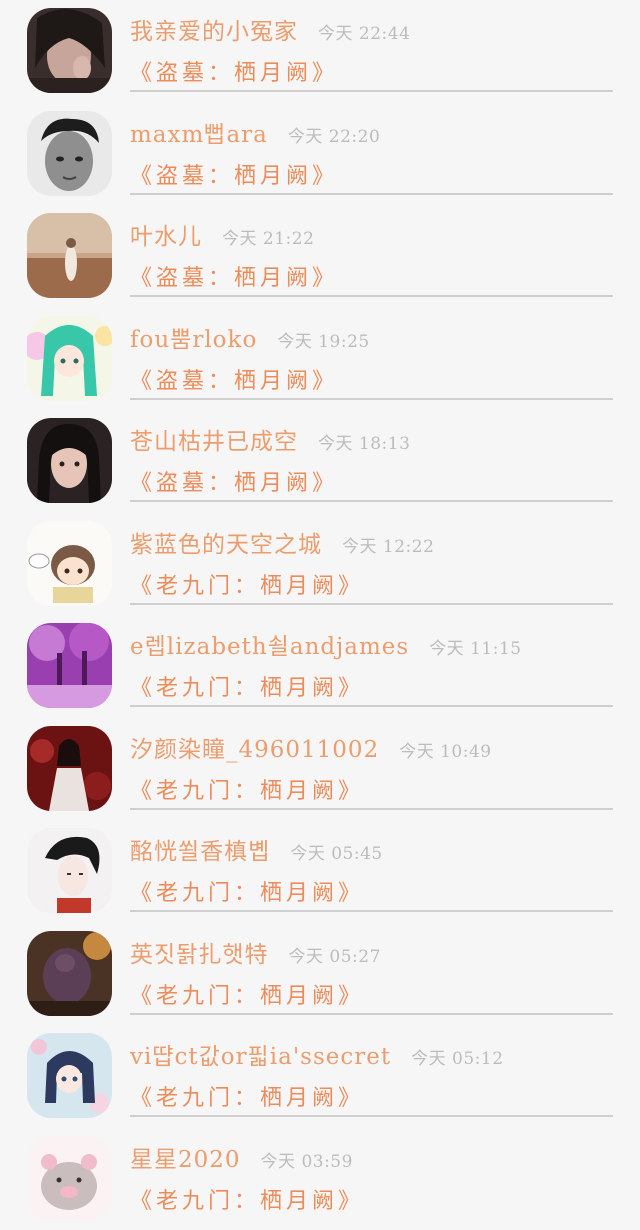 Image resolution: width=640 pixels, height=1230 pixels. Describe the element at coordinates (214, 439) in the screenshot. I see `username: 苍山枯井已成空` at that location.